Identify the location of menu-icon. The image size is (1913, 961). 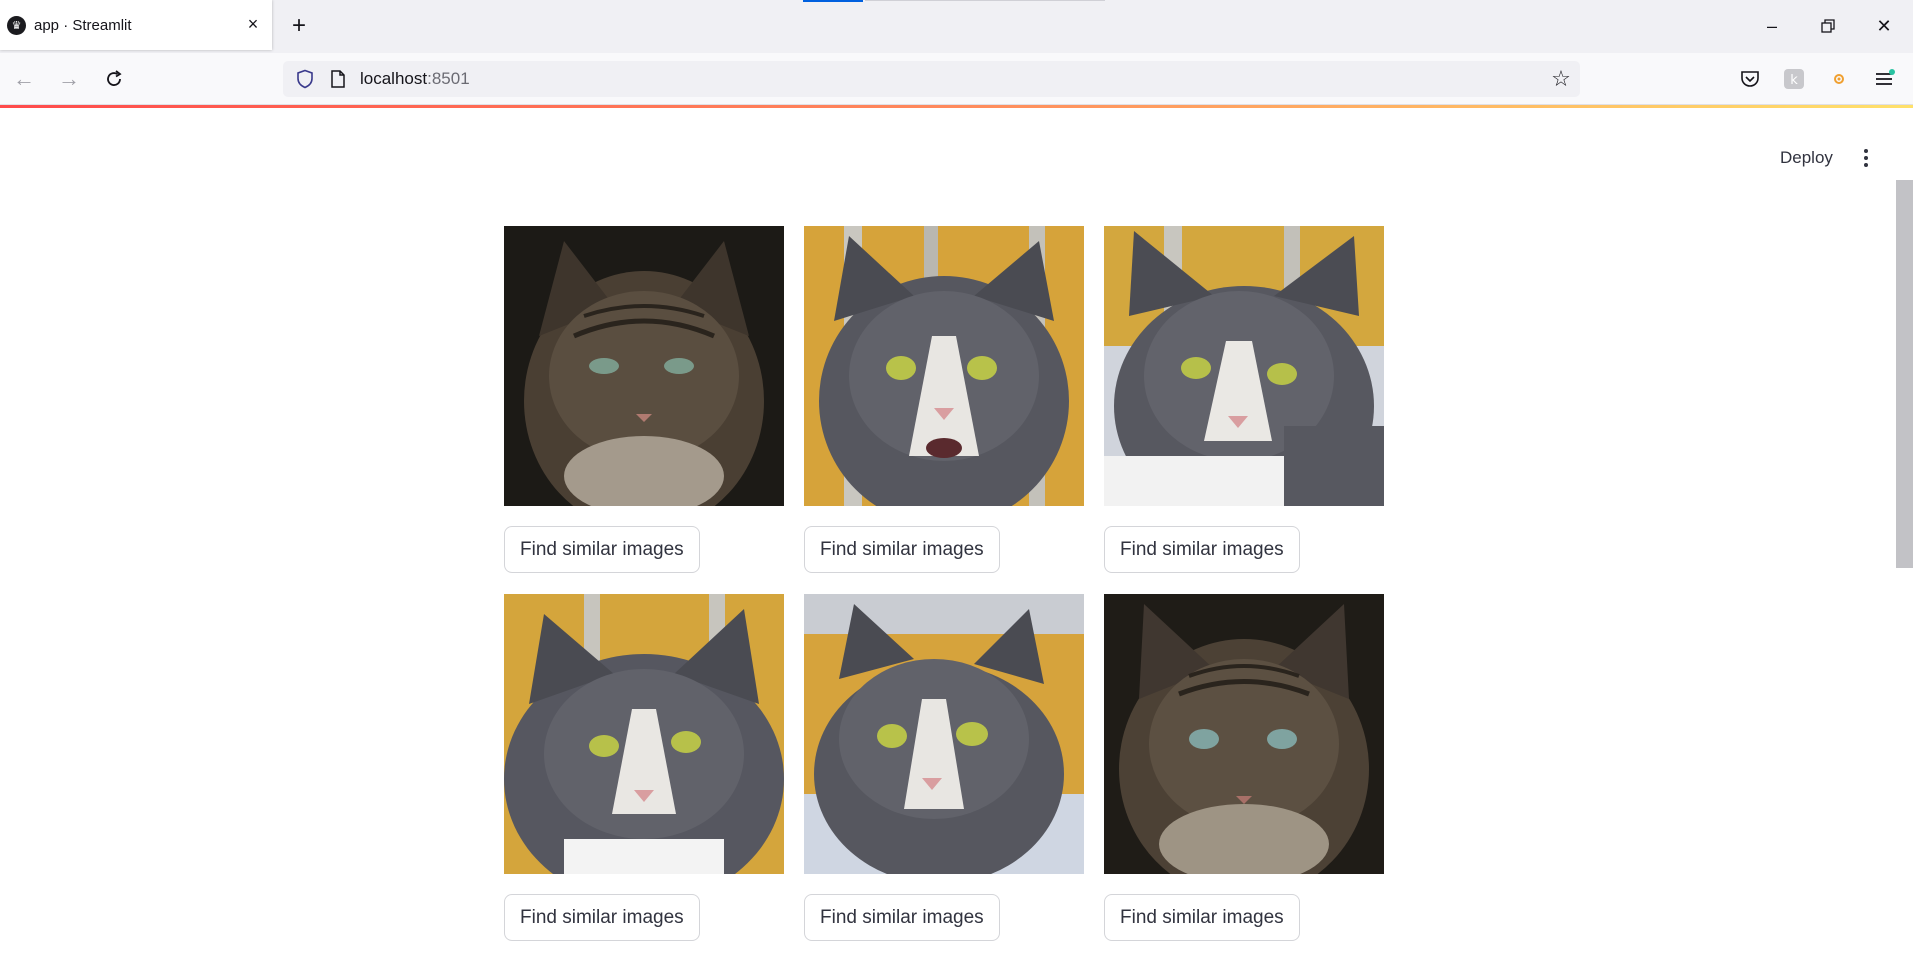
(1884, 79).